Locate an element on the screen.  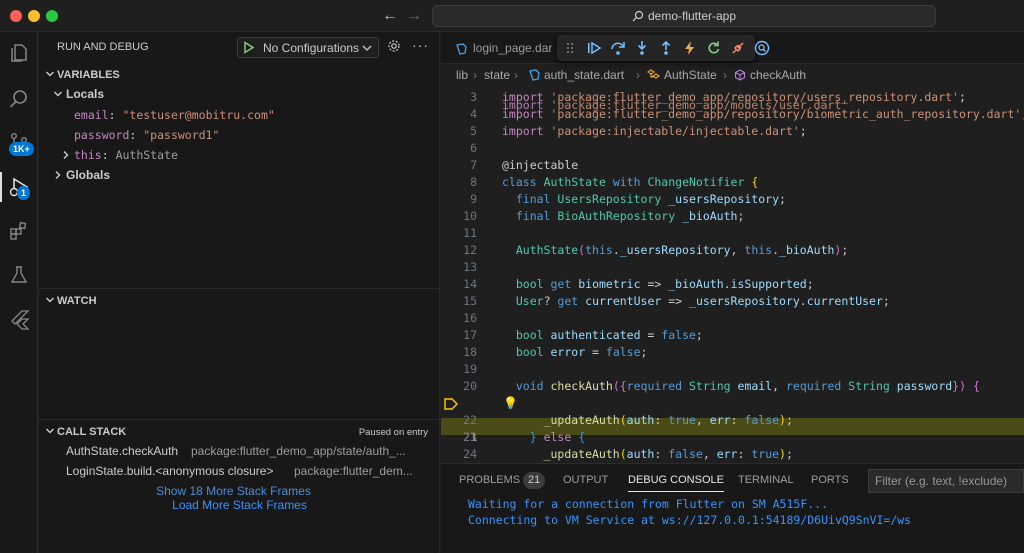
restart-icon is located at coordinates (714, 48).